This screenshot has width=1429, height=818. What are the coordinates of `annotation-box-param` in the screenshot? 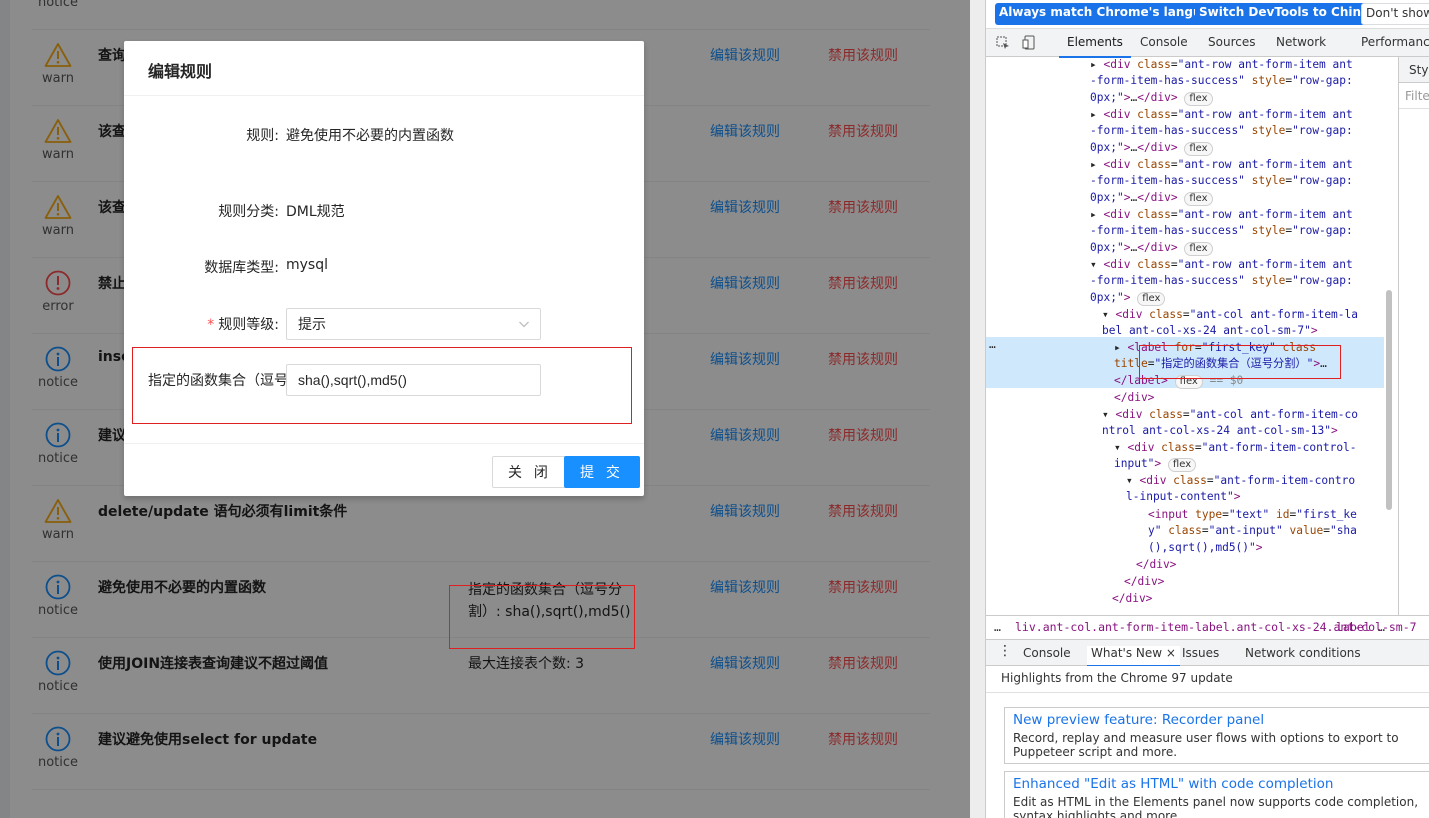 It's located at (542, 617).